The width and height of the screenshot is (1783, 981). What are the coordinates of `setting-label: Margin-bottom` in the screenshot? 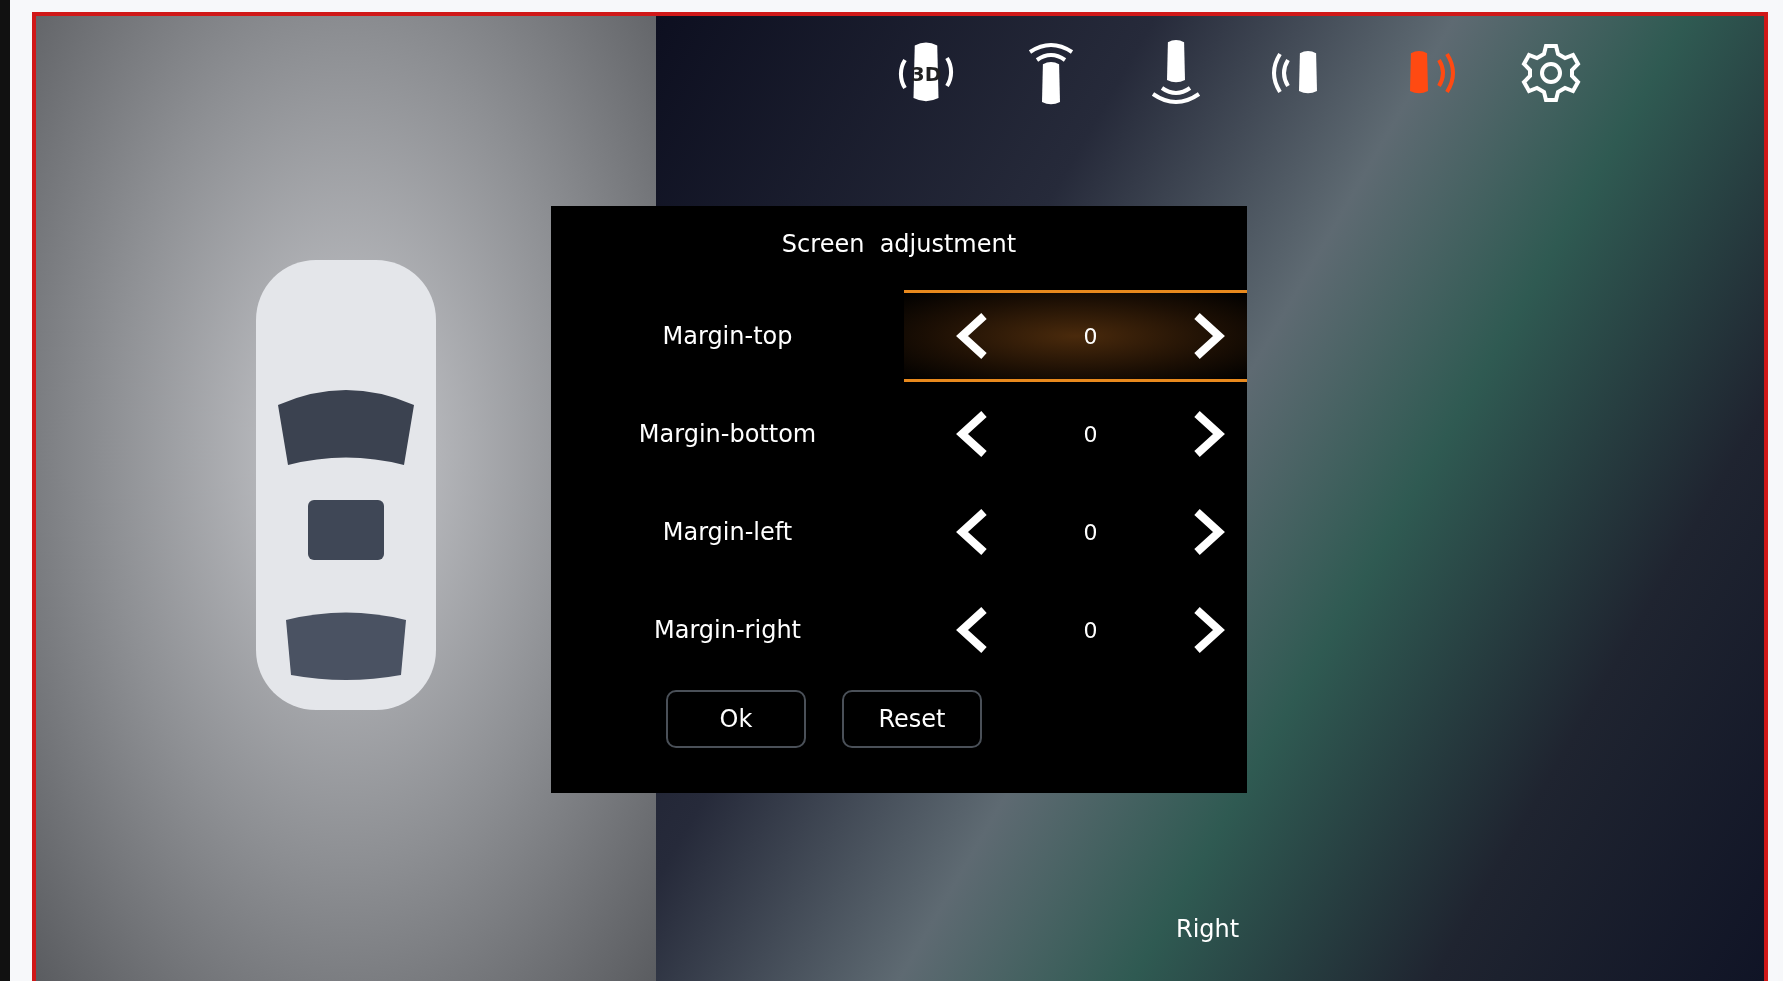 It's located at (727, 434).